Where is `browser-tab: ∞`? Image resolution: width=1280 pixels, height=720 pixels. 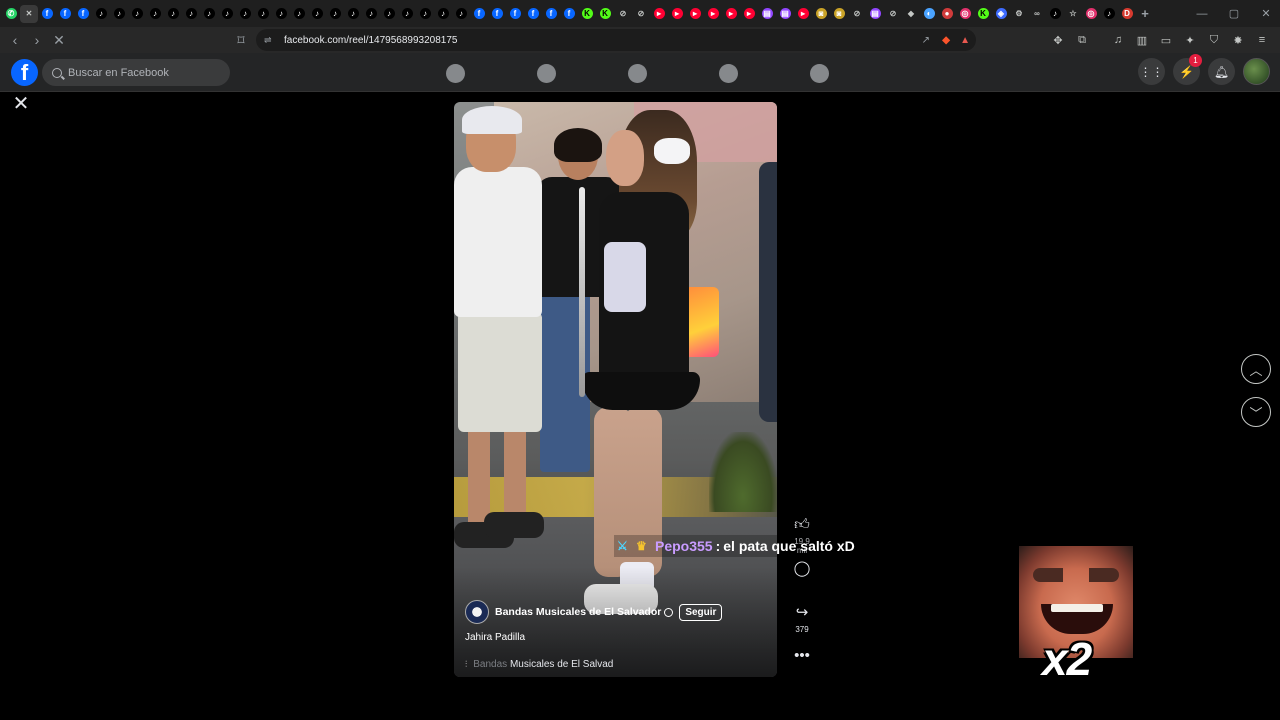
browser-tab: ∞ is located at coordinates (1037, 14).